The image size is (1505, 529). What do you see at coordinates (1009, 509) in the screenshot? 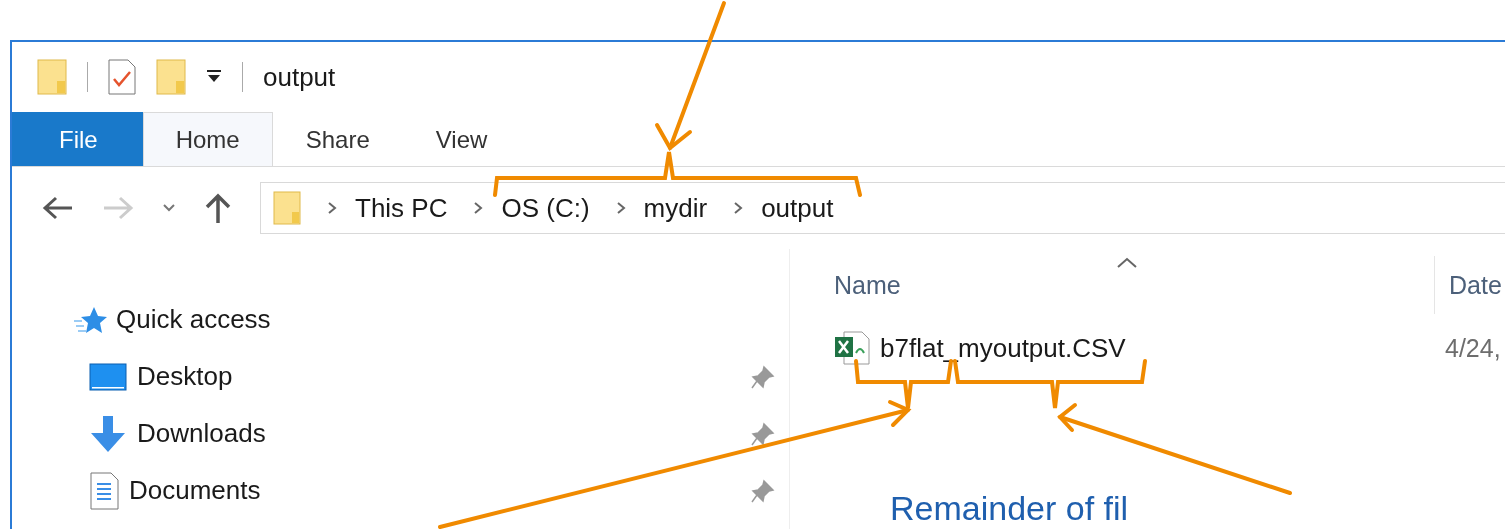
I see `annotation-caption: Remainder of fil` at bounding box center [1009, 509].